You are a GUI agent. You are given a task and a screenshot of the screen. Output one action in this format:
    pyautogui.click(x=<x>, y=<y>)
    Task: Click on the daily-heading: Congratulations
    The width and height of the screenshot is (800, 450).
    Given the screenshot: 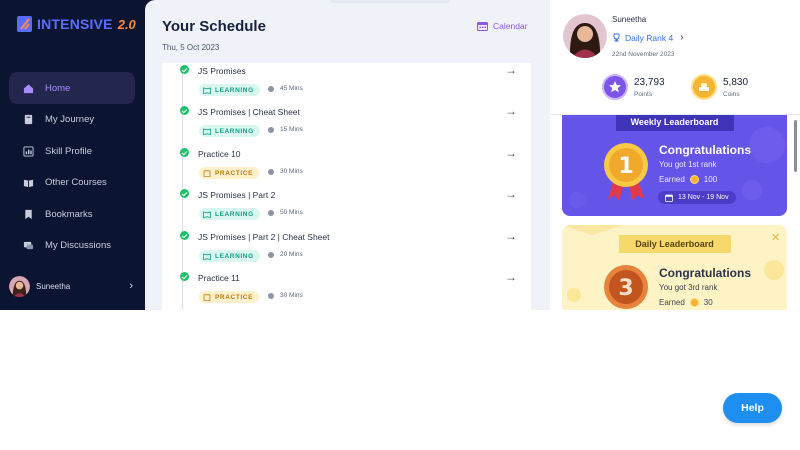 What is the action you would take?
    pyautogui.click(x=705, y=273)
    